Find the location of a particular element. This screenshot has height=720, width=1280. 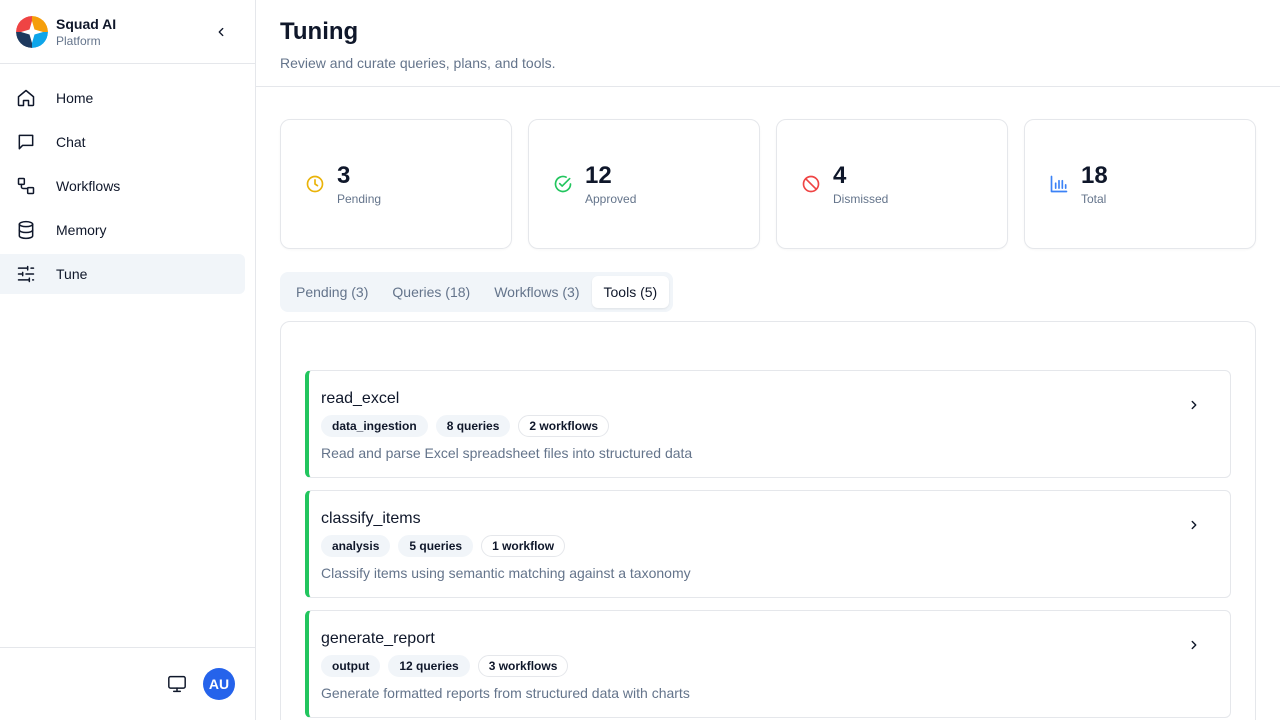

display-mode-button is located at coordinates (177, 684).